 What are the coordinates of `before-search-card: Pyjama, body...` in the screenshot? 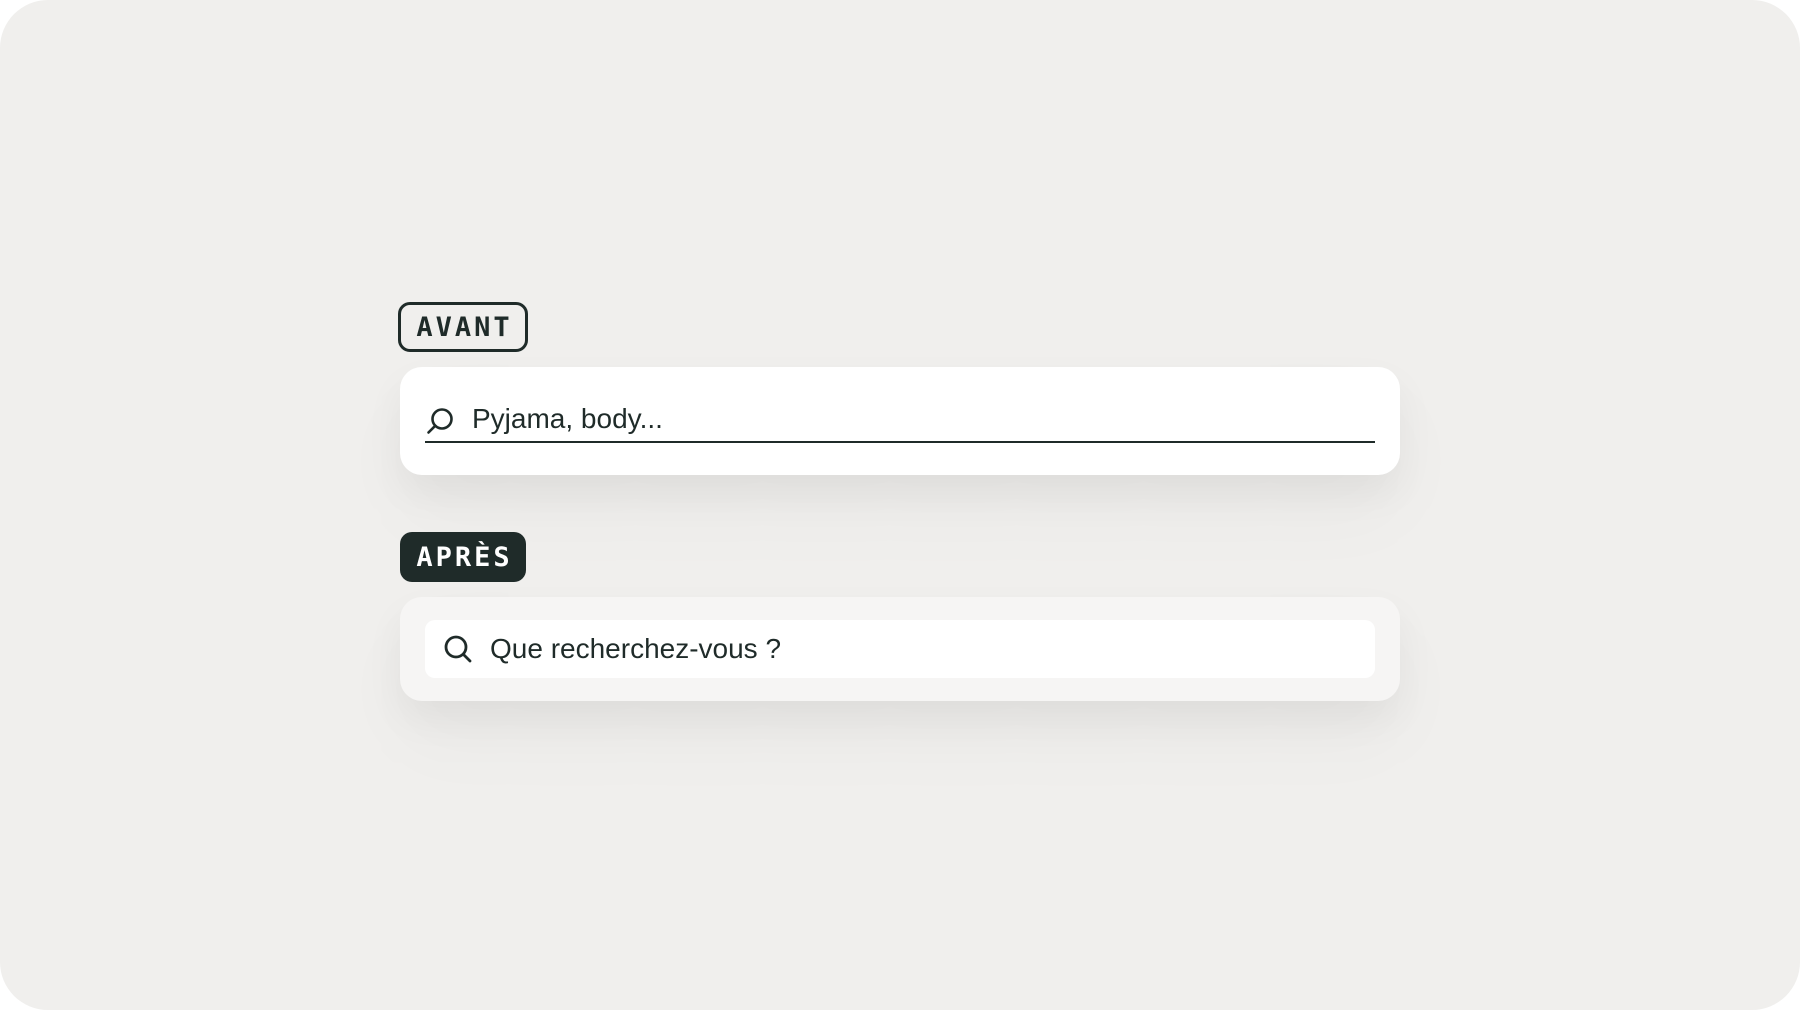 It's located at (900, 421).